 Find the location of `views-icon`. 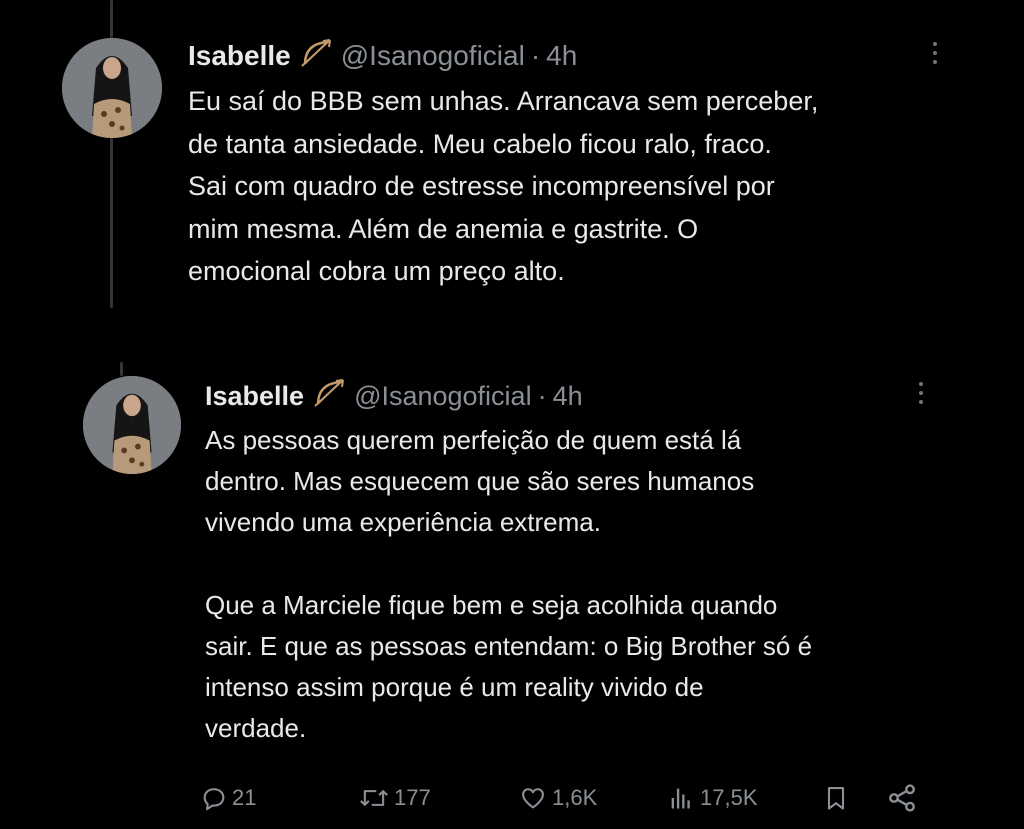

views-icon is located at coordinates (680, 798).